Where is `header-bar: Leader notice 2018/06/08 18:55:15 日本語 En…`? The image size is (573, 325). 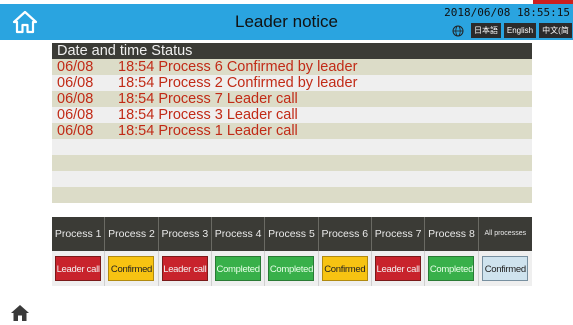 header-bar: Leader notice 2018/06/08 18:55:15 日本語 En… is located at coordinates (286, 27).